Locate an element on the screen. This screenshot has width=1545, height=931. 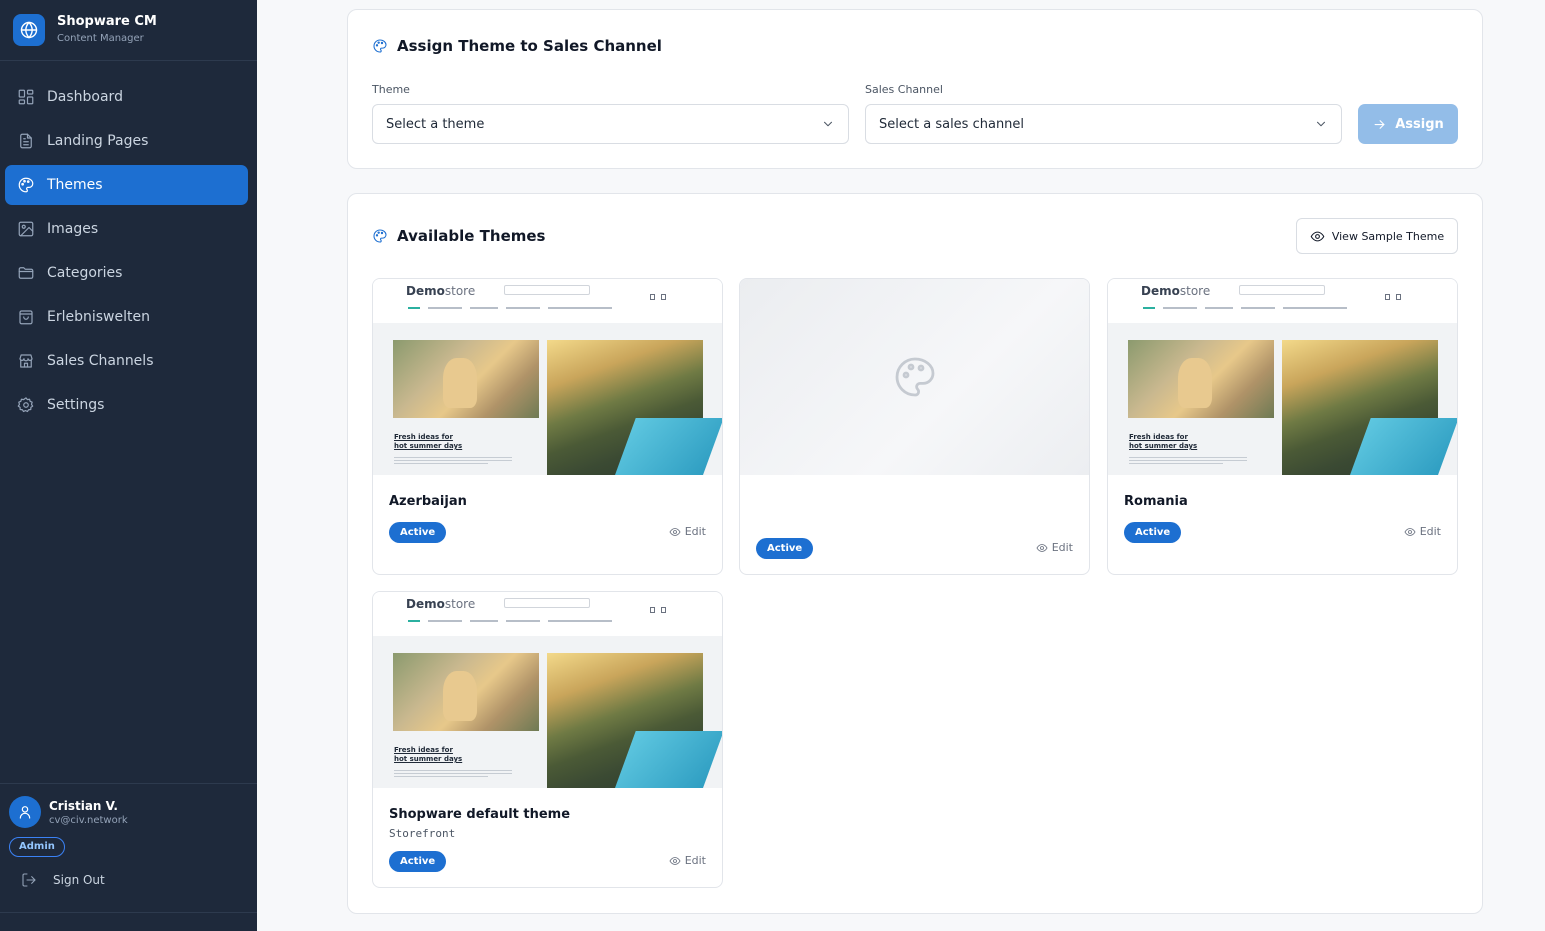
user-icon is located at coordinates (25, 812).